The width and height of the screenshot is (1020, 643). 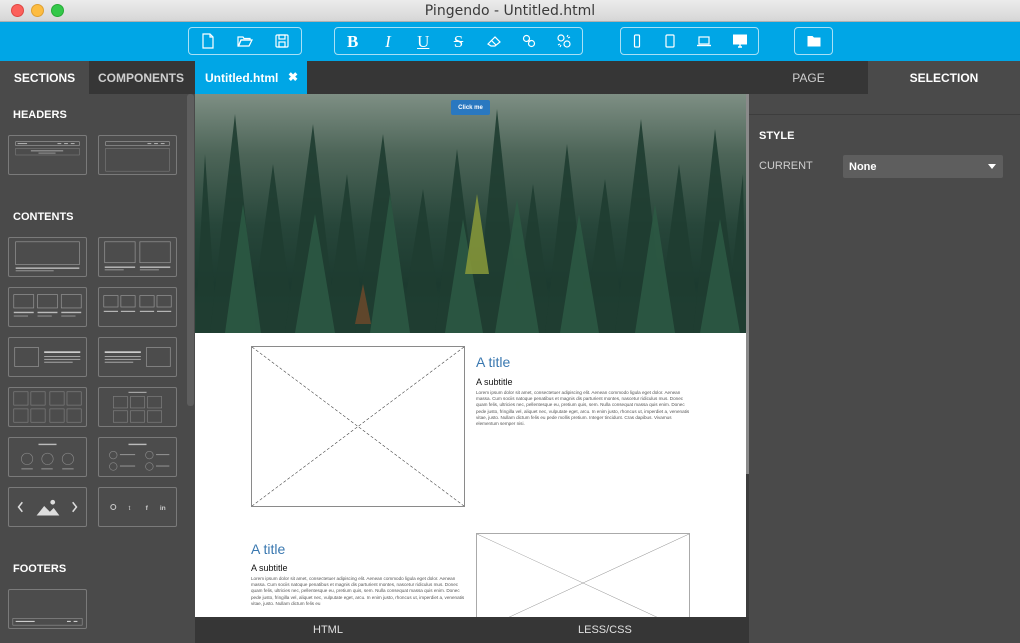 What do you see at coordinates (129, 508) in the screenshot?
I see `twitter-icon: t` at bounding box center [129, 508].